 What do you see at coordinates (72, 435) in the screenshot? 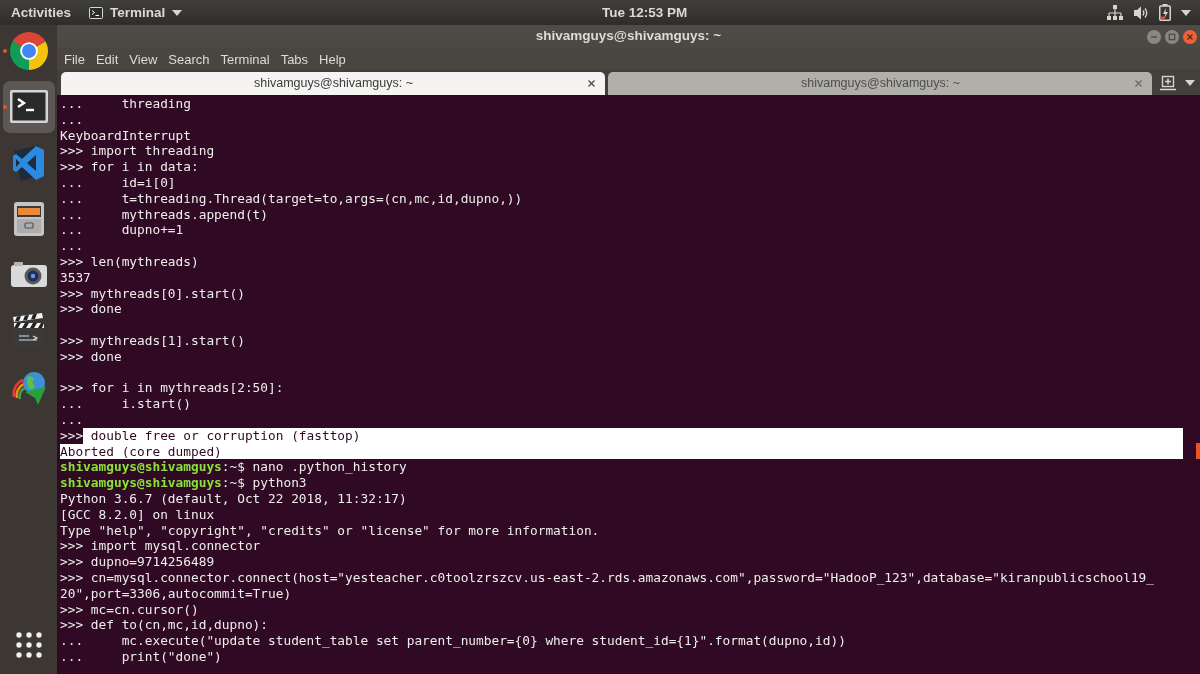
I see `terminal-text: >>>` at bounding box center [72, 435].